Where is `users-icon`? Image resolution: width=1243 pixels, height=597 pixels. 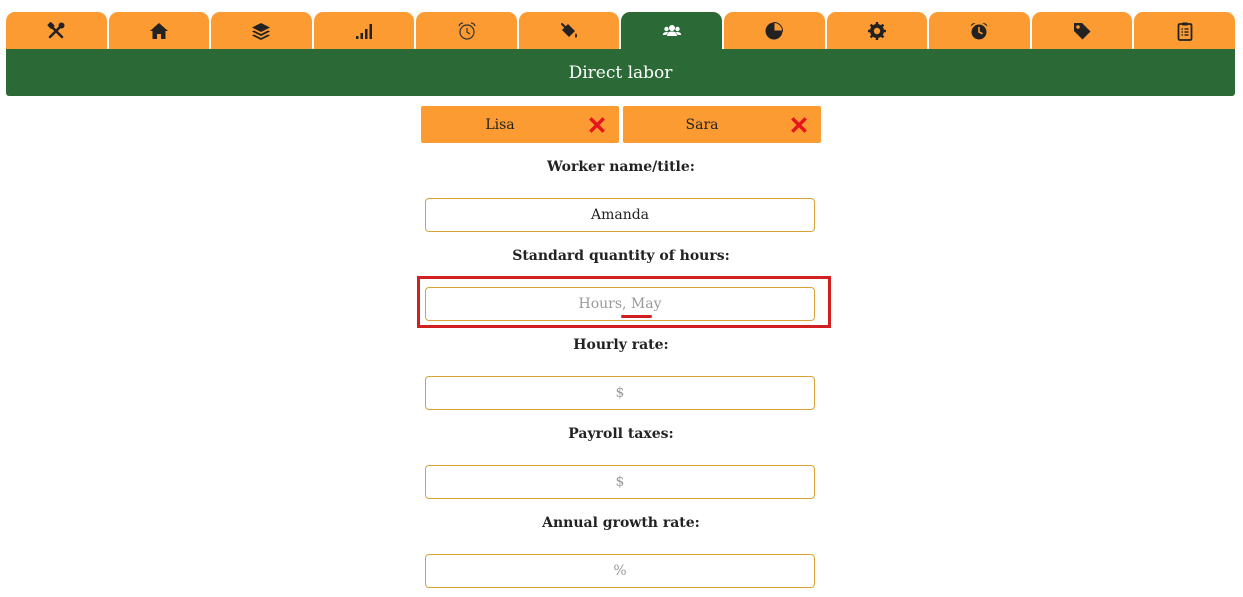 users-icon is located at coordinates (671, 30).